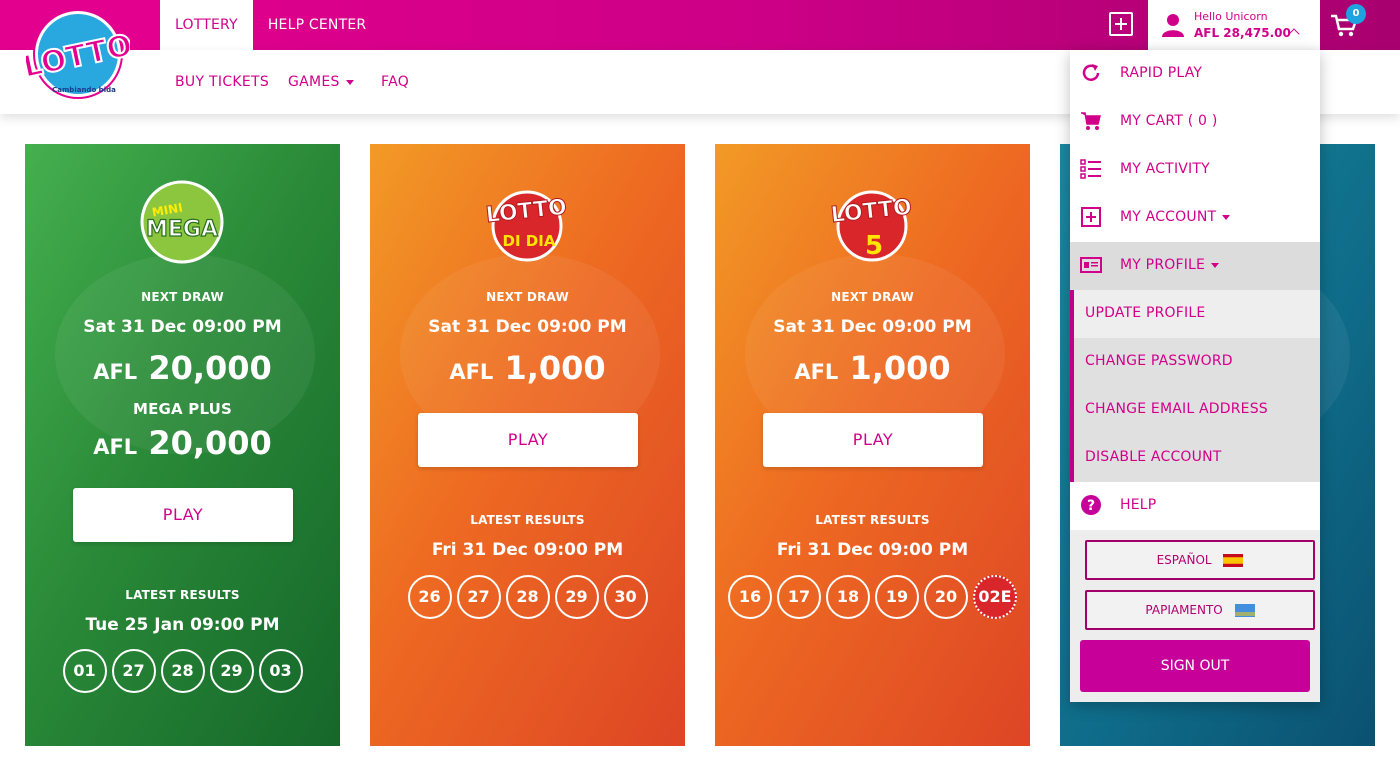 The height and width of the screenshot is (775, 1400). What do you see at coordinates (314, 82) in the screenshot?
I see `games-label: GAMES` at bounding box center [314, 82].